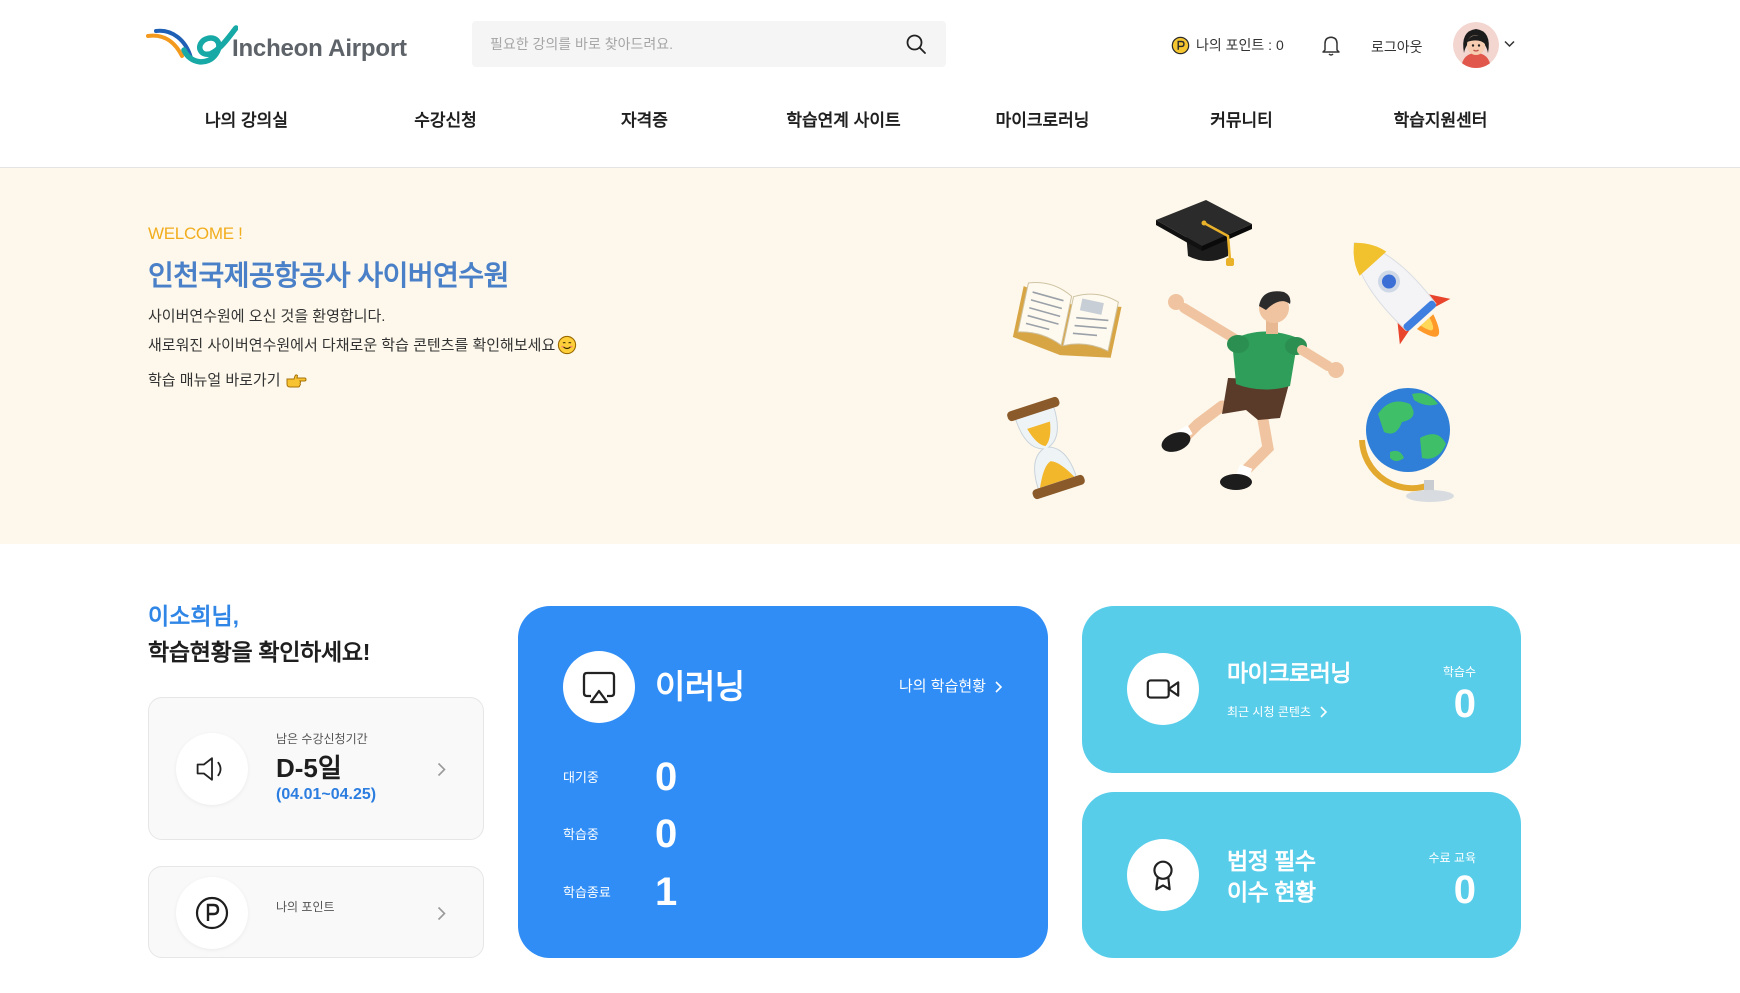 Image resolution: width=1740 pixels, height=993 pixels. Describe the element at coordinates (246, 121) in the screenshot. I see `nav-item-my-classroom: 나의 강의실` at that location.